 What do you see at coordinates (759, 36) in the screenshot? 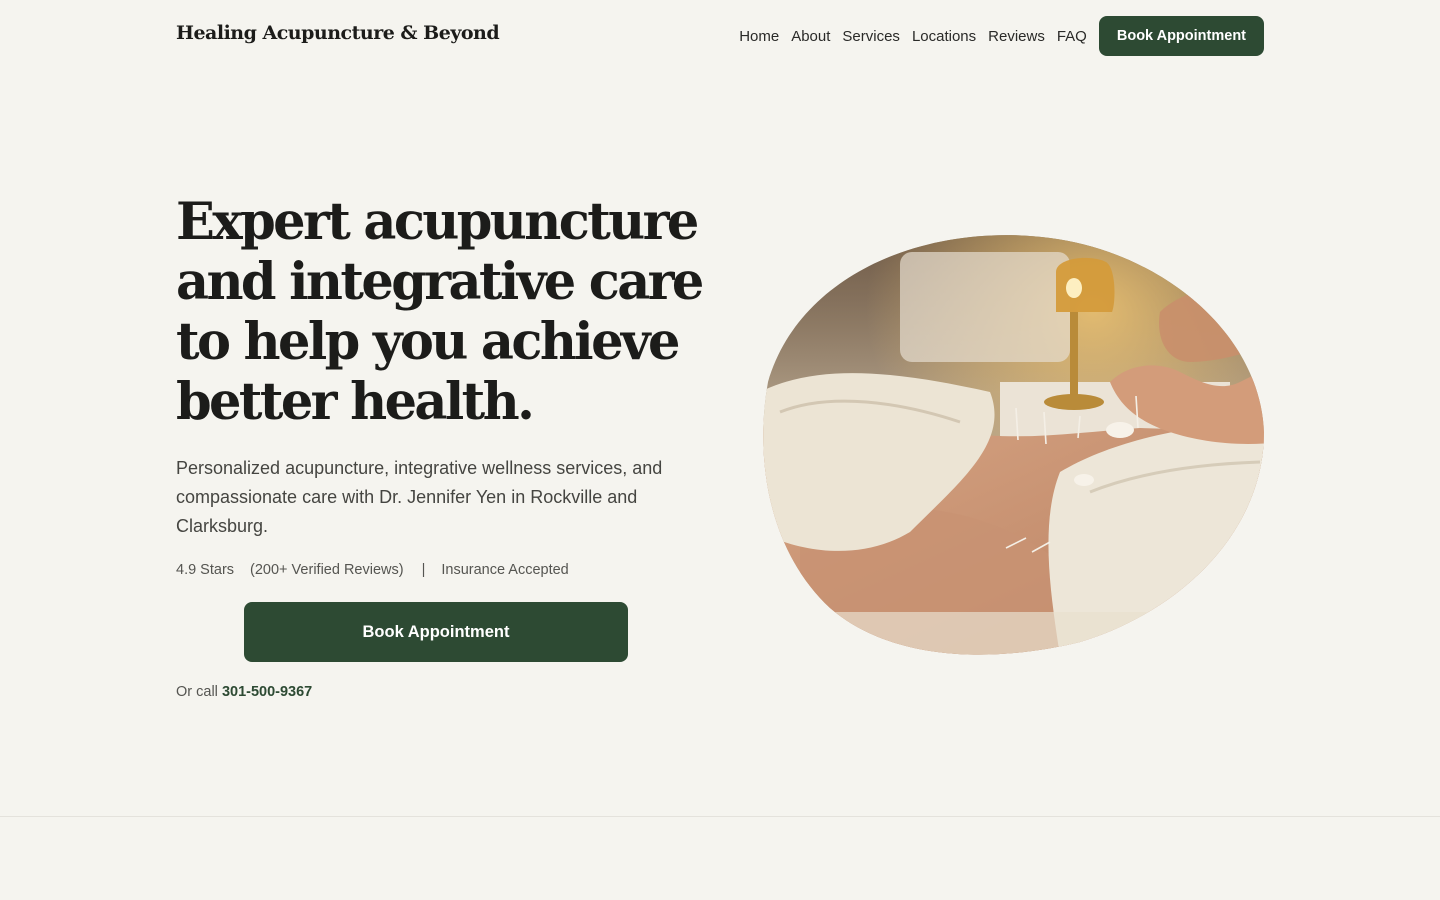
I see `nav-link-home: Home` at bounding box center [759, 36].